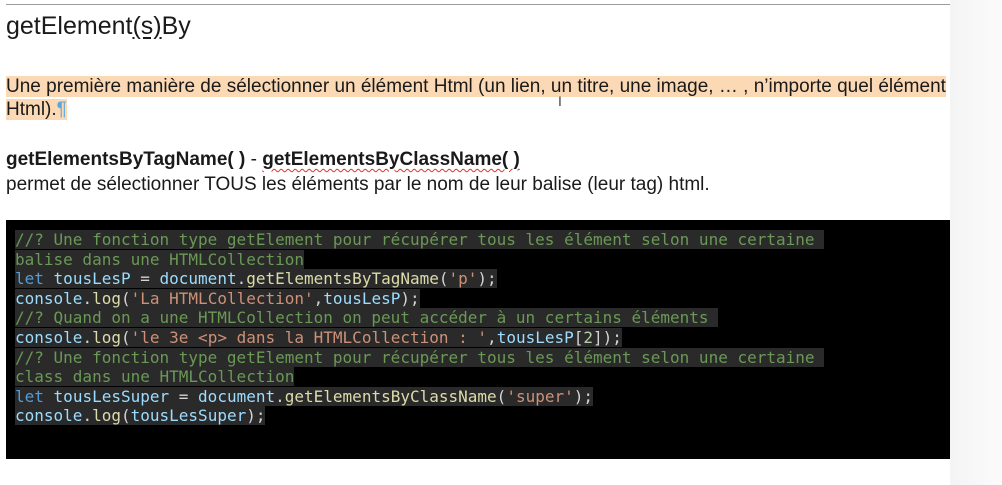 The height and width of the screenshot is (485, 1002). I want to click on code-token-string: 'p', so click(463, 279).